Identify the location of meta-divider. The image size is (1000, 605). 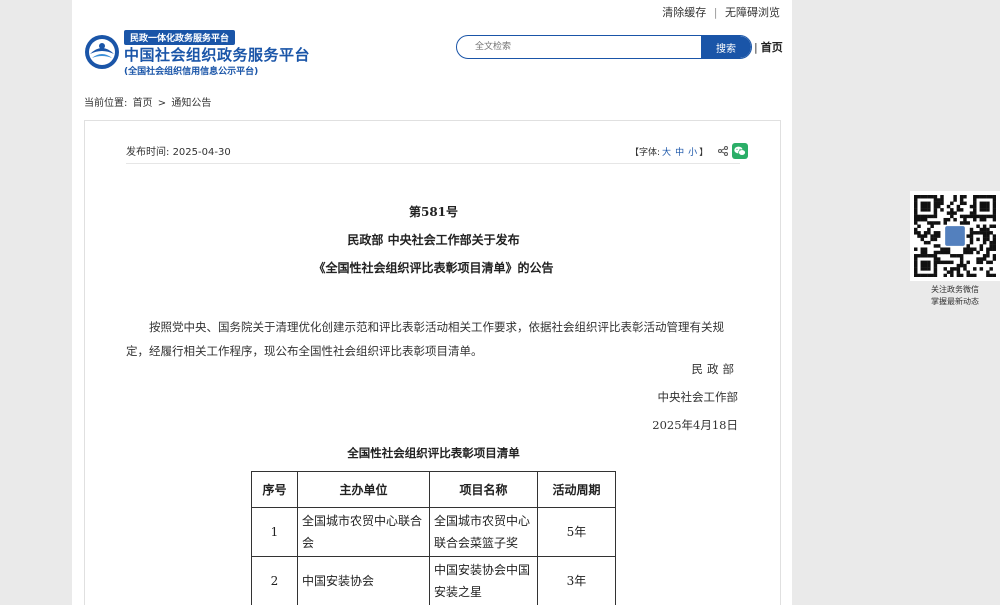
(433, 163).